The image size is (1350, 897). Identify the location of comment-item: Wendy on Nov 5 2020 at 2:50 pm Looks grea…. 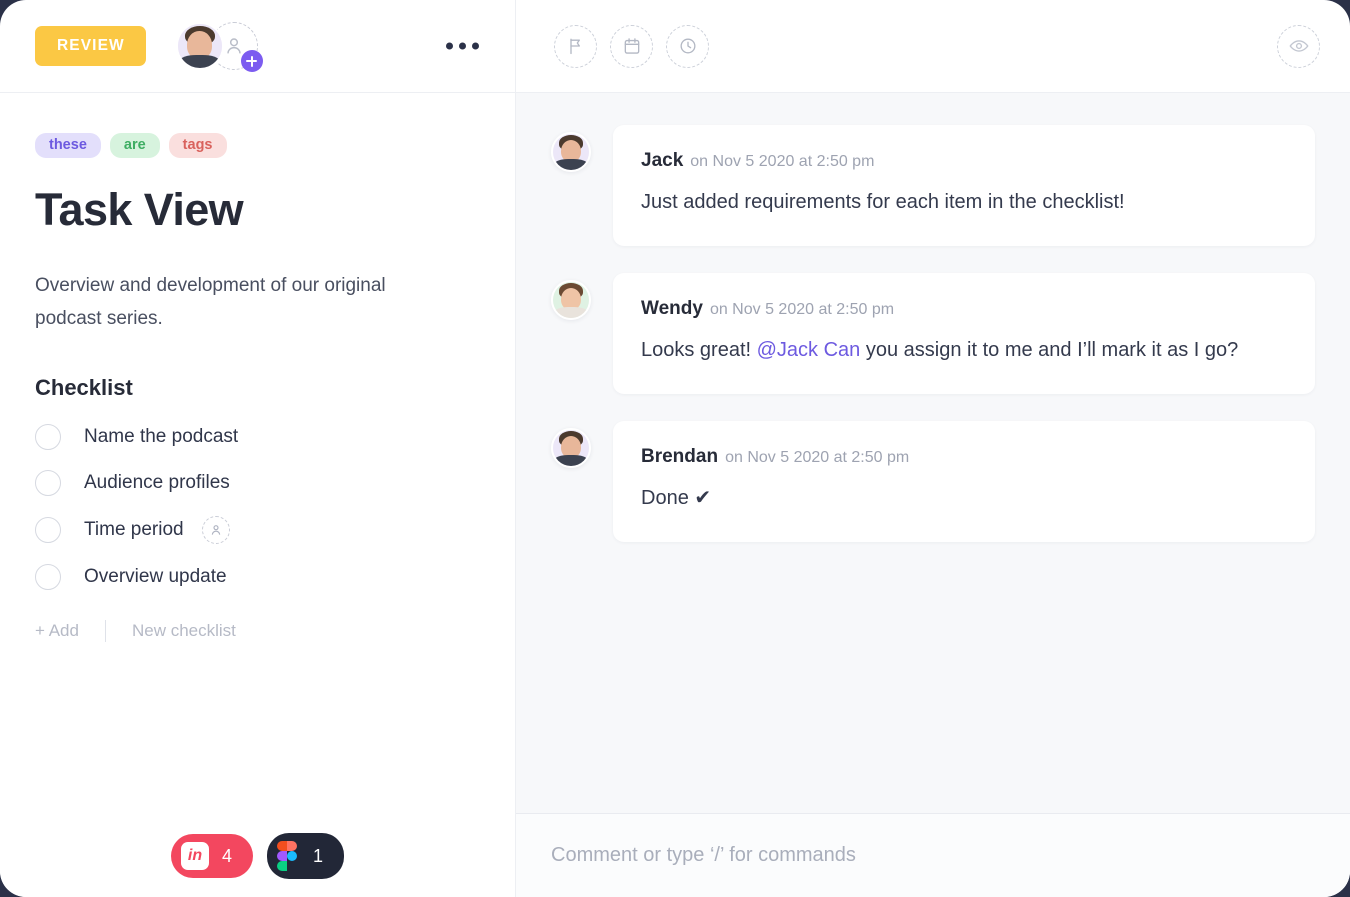
(933, 333).